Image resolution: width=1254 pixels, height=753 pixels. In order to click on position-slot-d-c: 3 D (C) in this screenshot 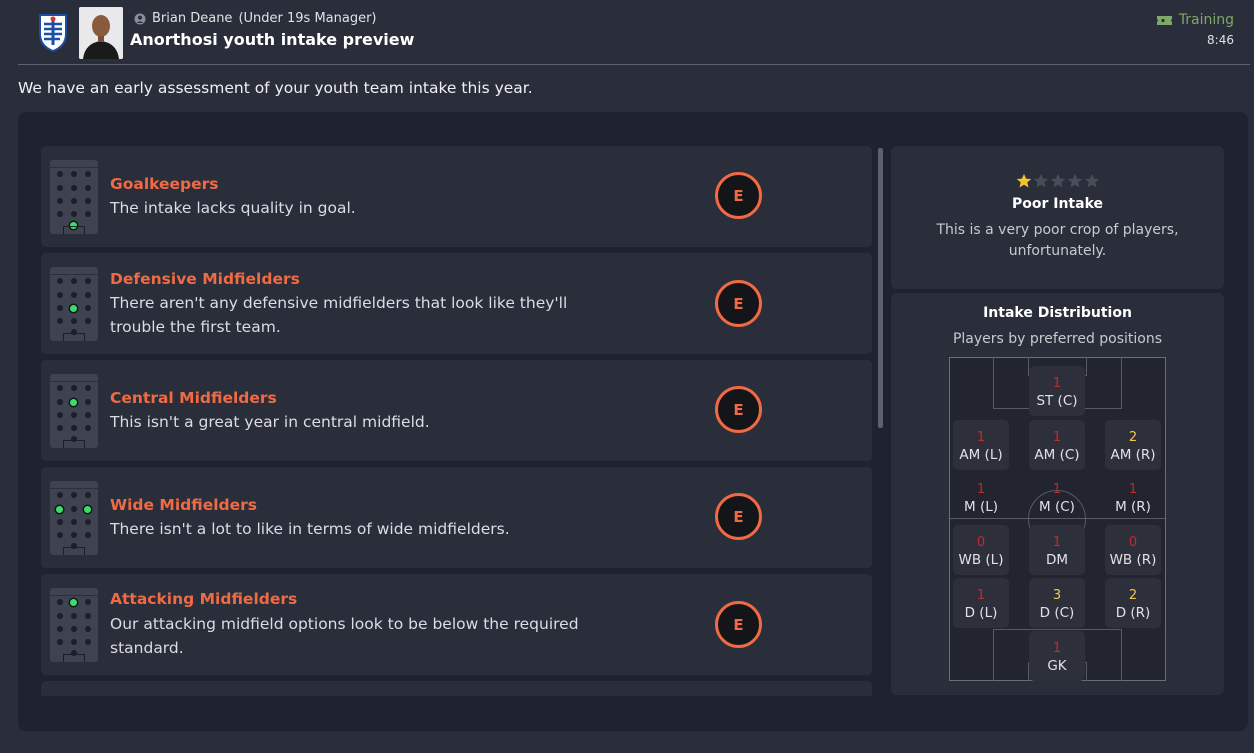, I will do `click(1057, 603)`.